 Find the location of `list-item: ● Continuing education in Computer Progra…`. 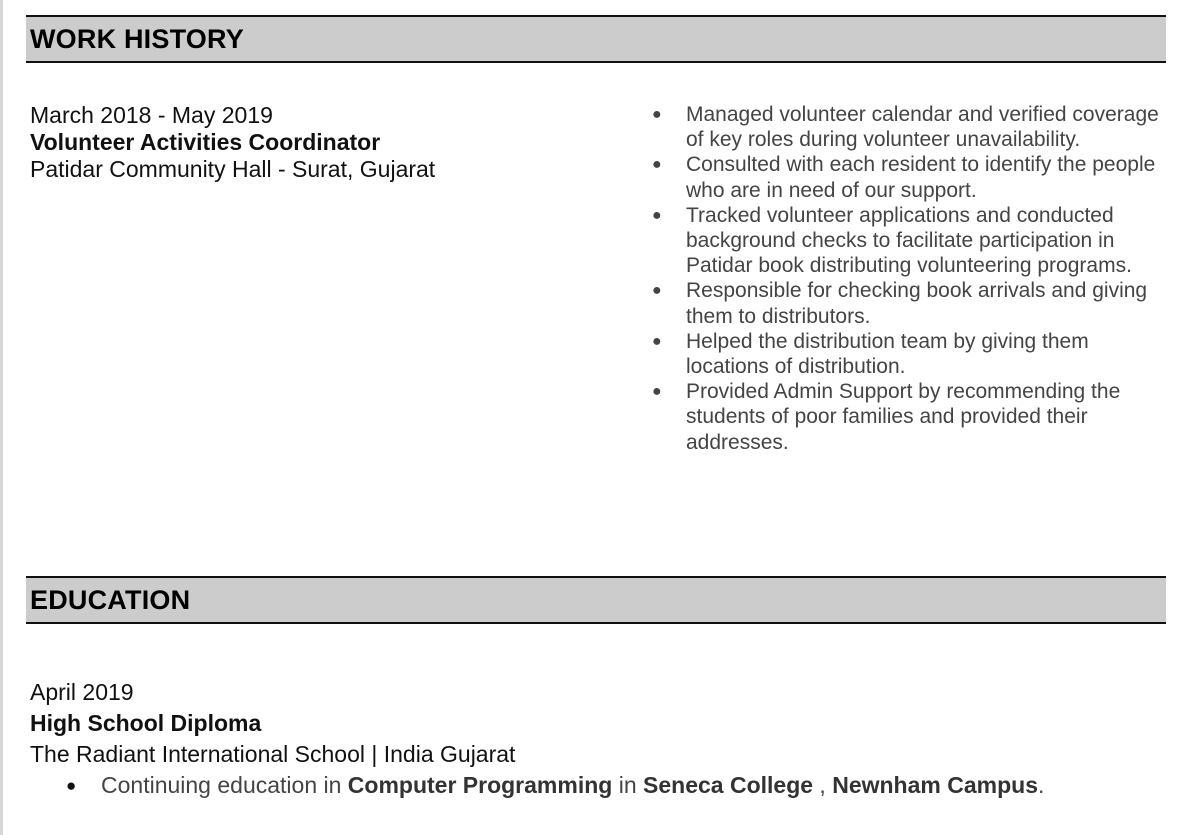

list-item: ● Continuing education in Computer Progra… is located at coordinates (555, 785).